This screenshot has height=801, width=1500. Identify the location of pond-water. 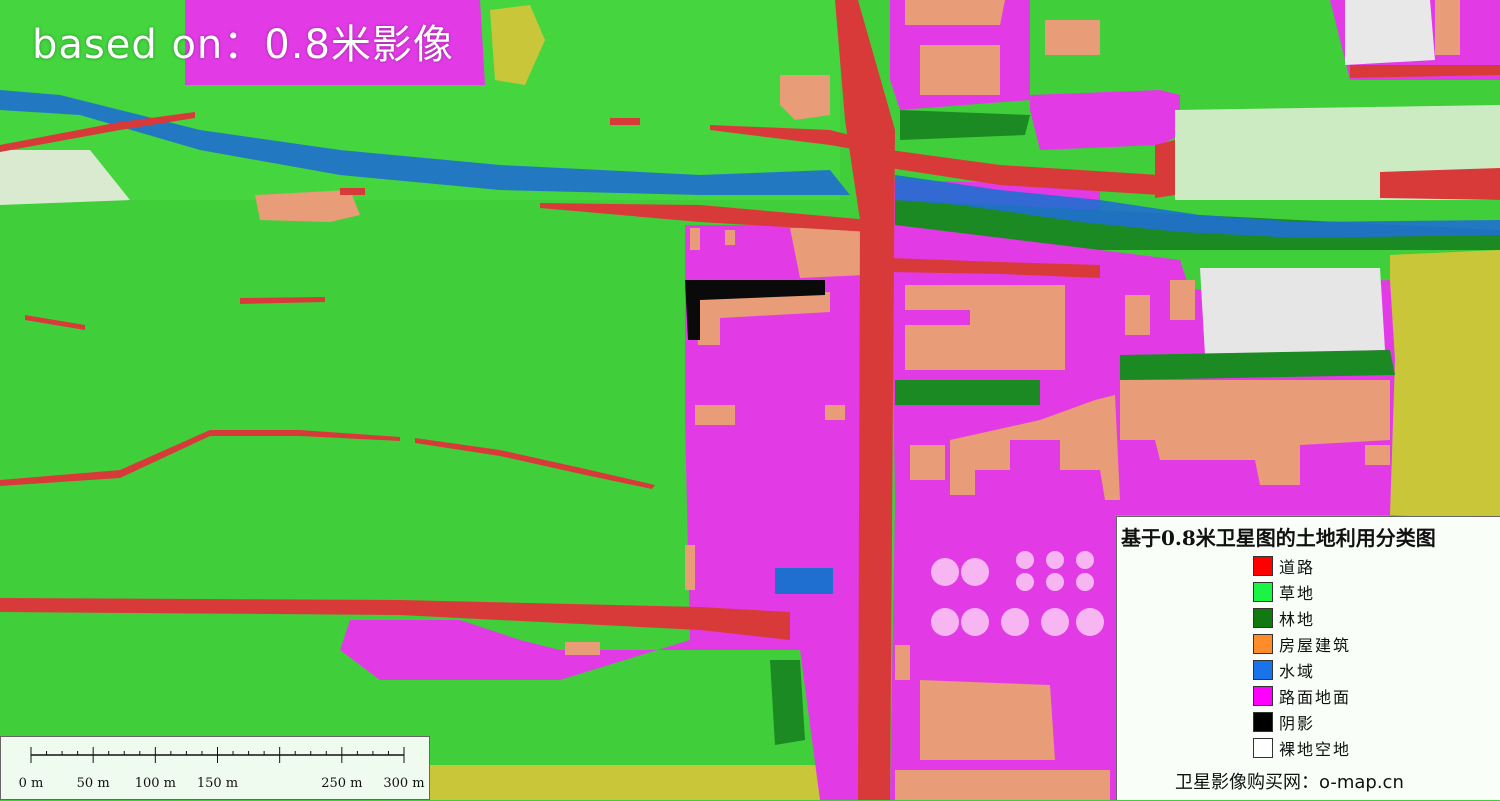
(804, 581).